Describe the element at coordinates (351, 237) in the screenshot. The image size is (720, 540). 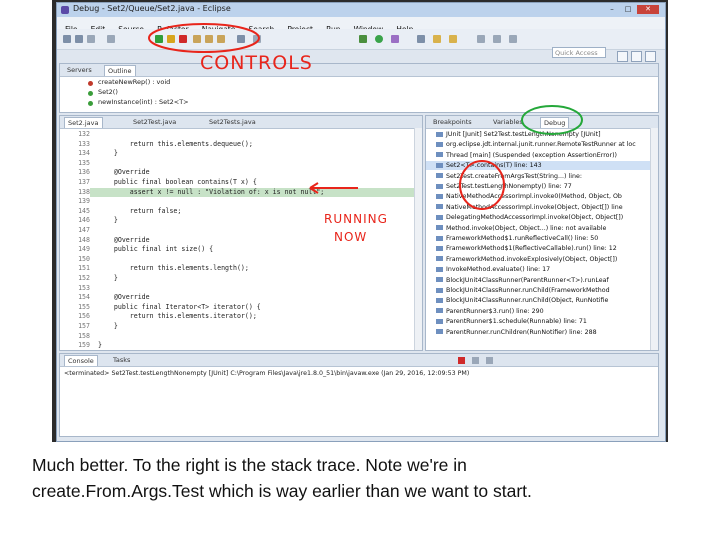
I see `now-annotation: NOW` at that location.